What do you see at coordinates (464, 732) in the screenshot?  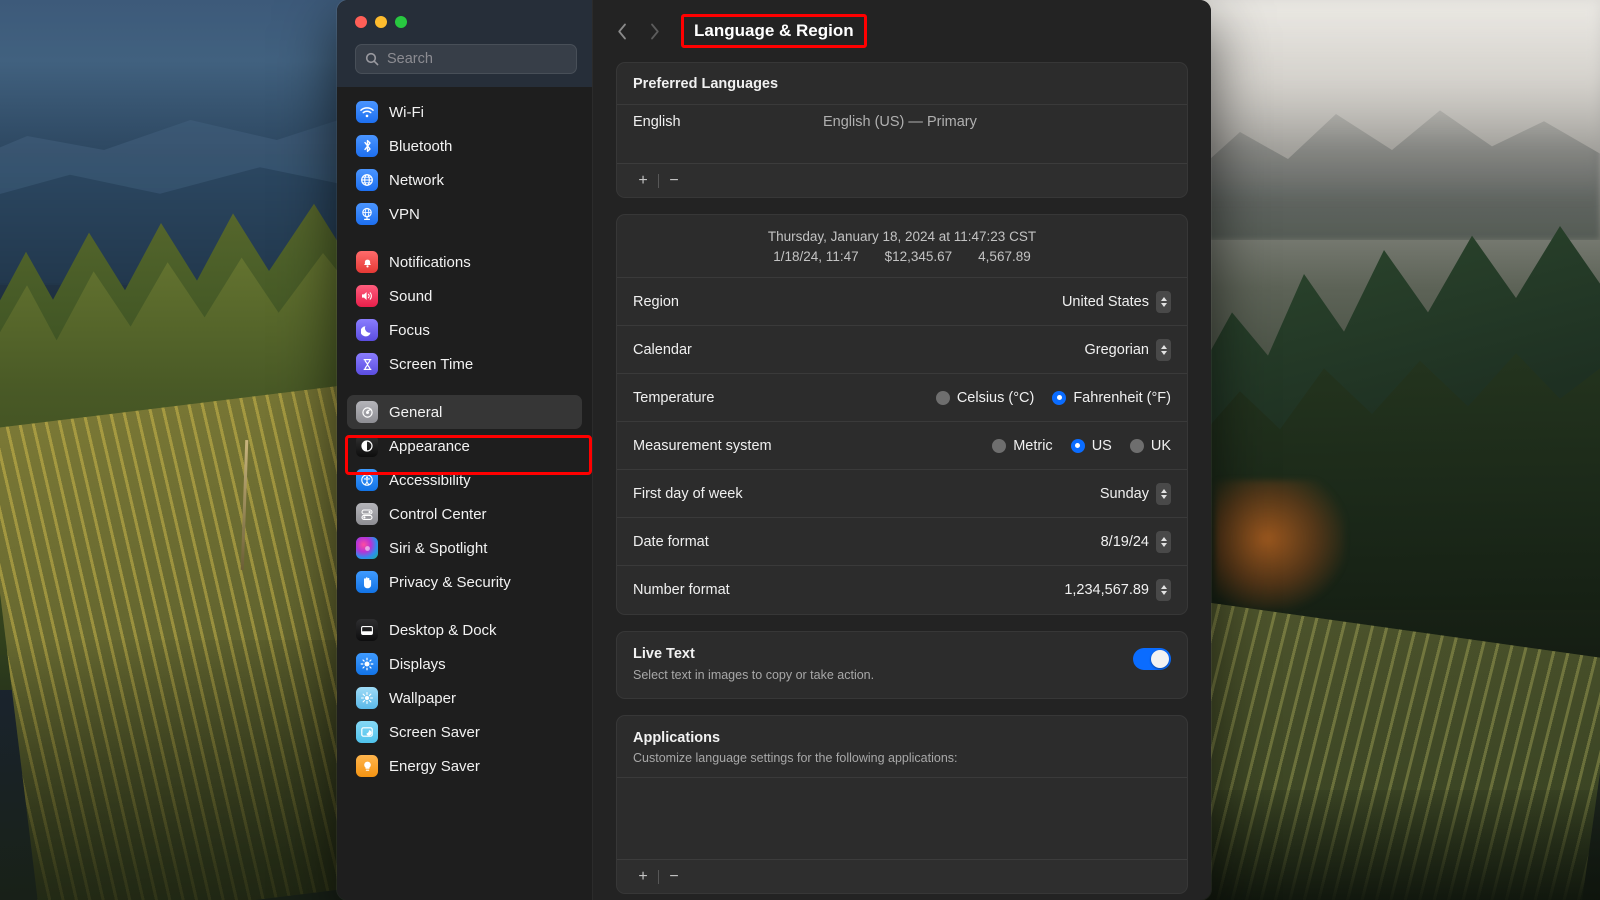 I see `sidebar-item-screen-saver: Screen Saver` at bounding box center [464, 732].